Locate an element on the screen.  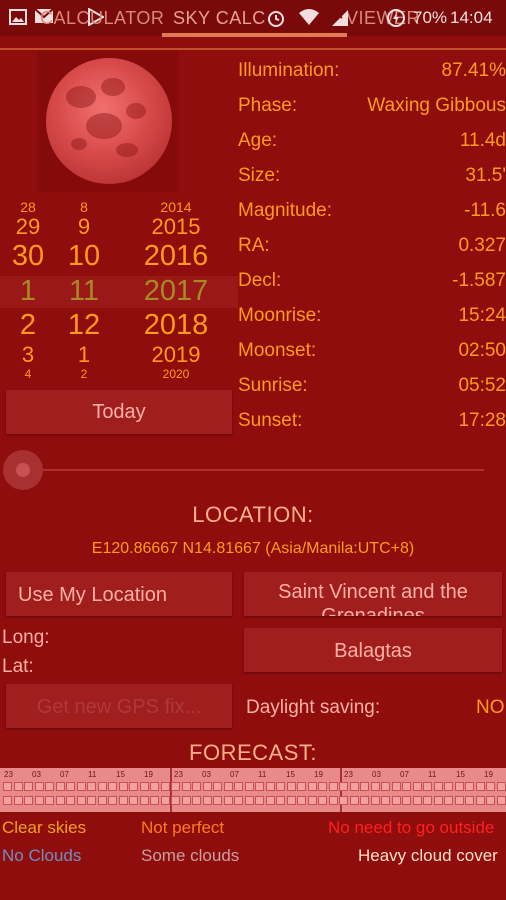
country-select: Saint Vincent and the Grenadines is located at coordinates (373, 594).